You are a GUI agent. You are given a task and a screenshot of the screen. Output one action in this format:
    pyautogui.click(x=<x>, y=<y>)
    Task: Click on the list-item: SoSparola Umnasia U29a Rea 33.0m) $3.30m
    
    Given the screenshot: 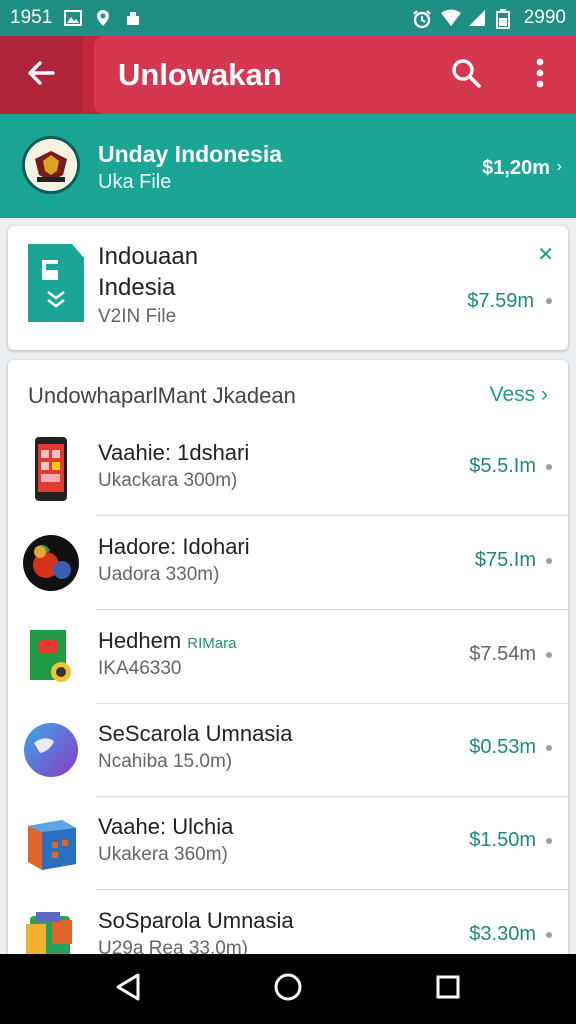 What is the action you would take?
    pyautogui.click(x=288, y=925)
    